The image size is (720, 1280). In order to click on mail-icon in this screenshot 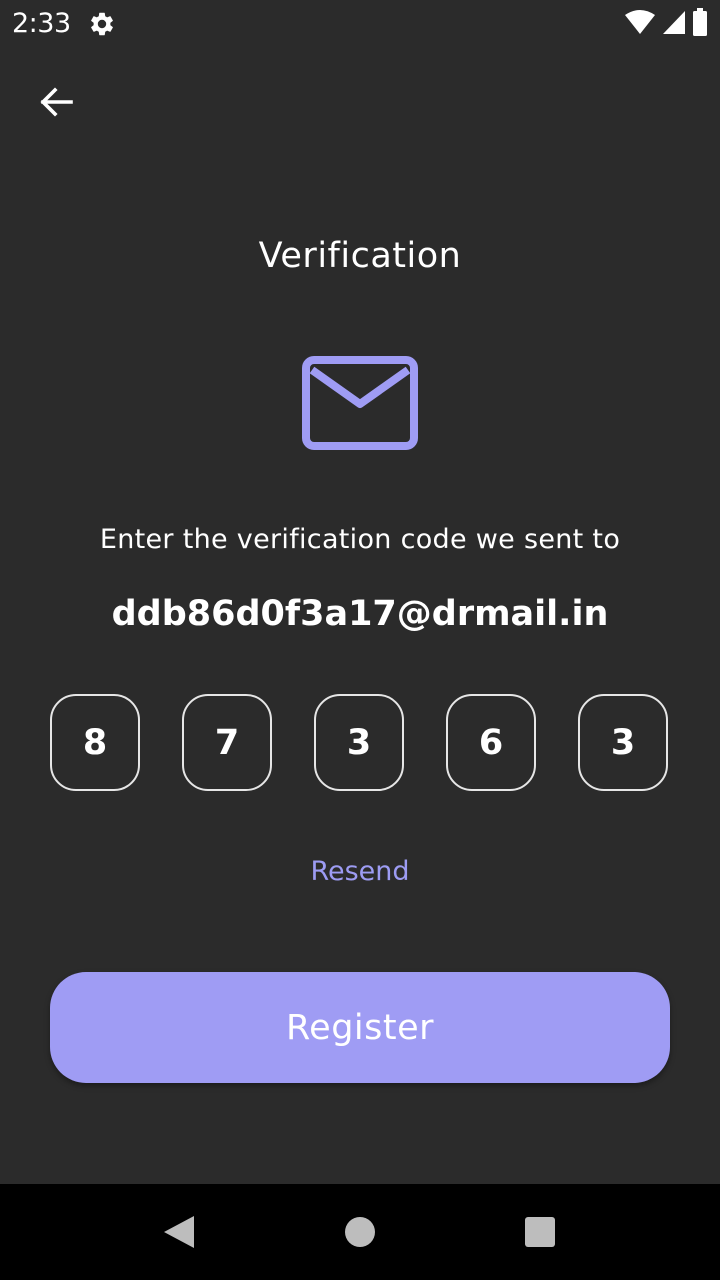, I will do `click(360, 403)`.